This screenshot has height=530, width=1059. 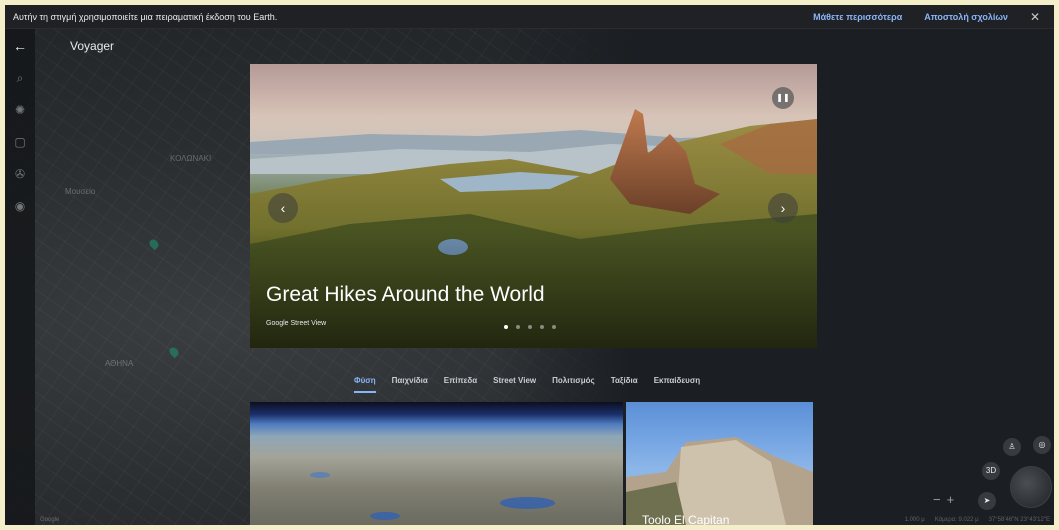 I want to click on tab-street-view: Street View, so click(x=514, y=381).